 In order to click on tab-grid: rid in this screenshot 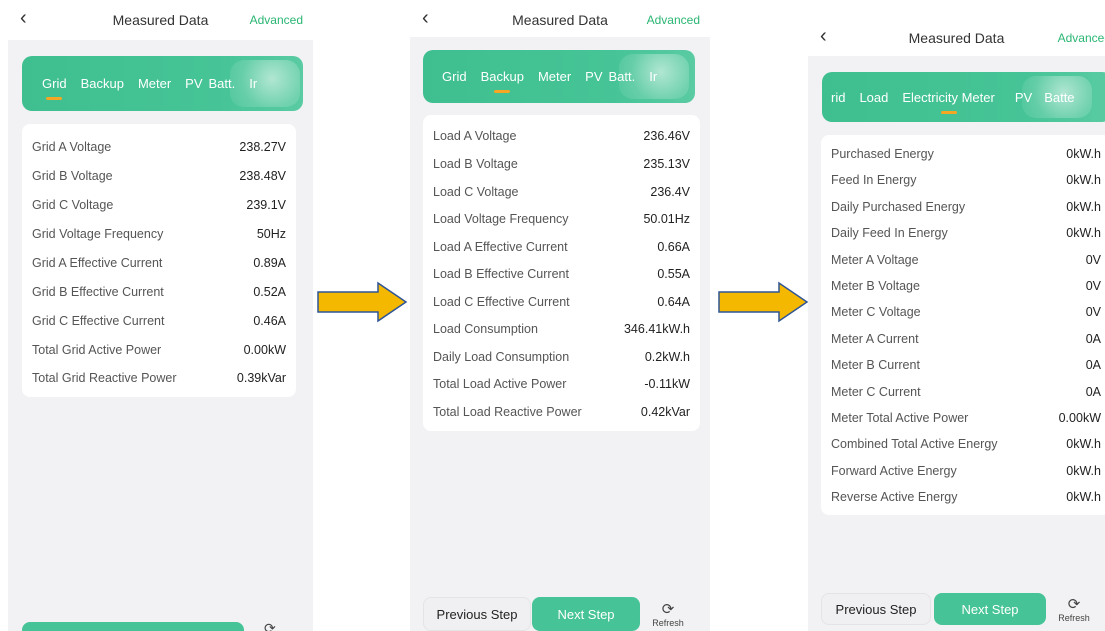, I will do `click(838, 97)`.